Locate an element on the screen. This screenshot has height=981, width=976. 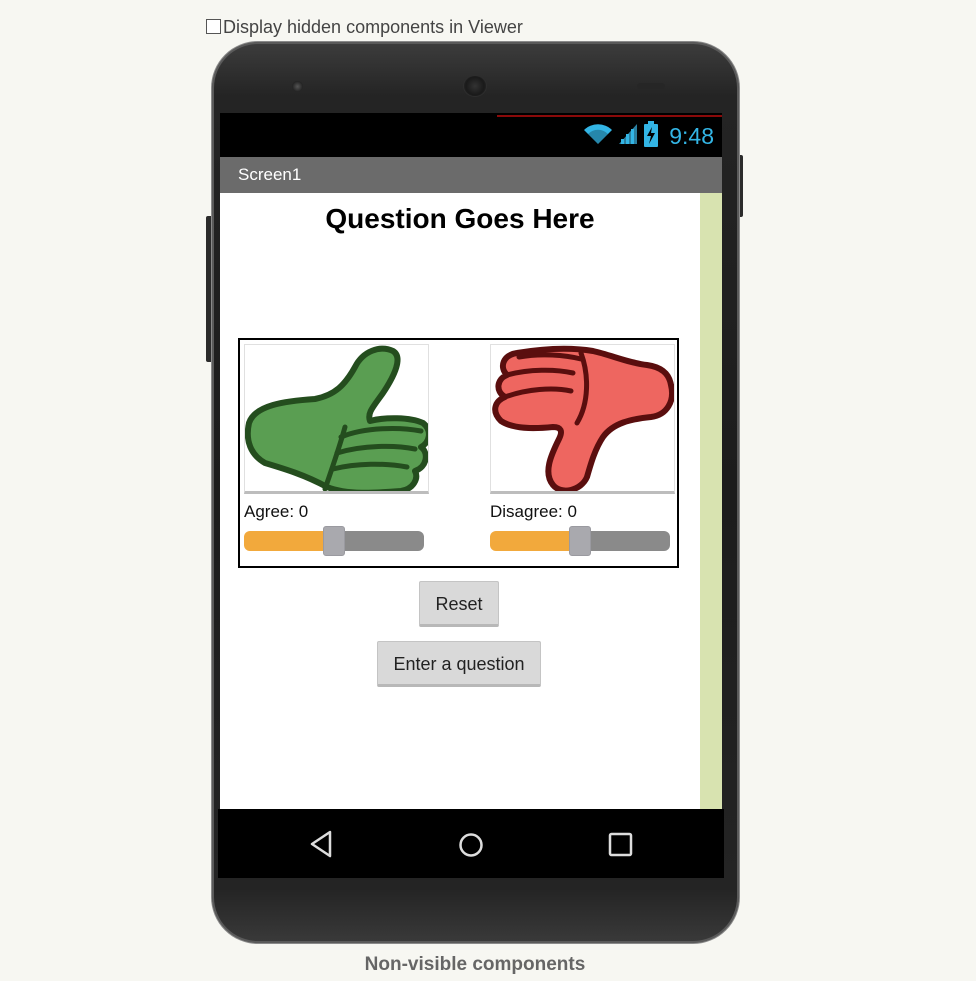
question-label: Question Goes Here is located at coordinates (460, 218).